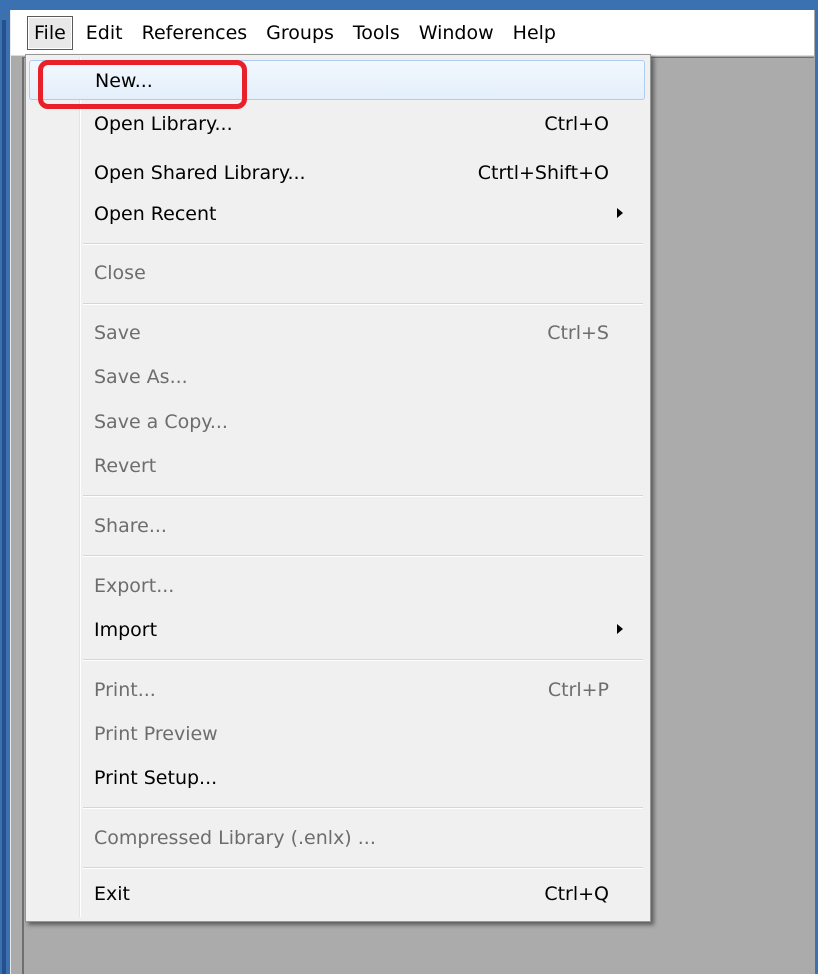 The height and width of the screenshot is (974, 818). What do you see at coordinates (155, 214) in the screenshot?
I see `menu-item-label: Open Recent` at bounding box center [155, 214].